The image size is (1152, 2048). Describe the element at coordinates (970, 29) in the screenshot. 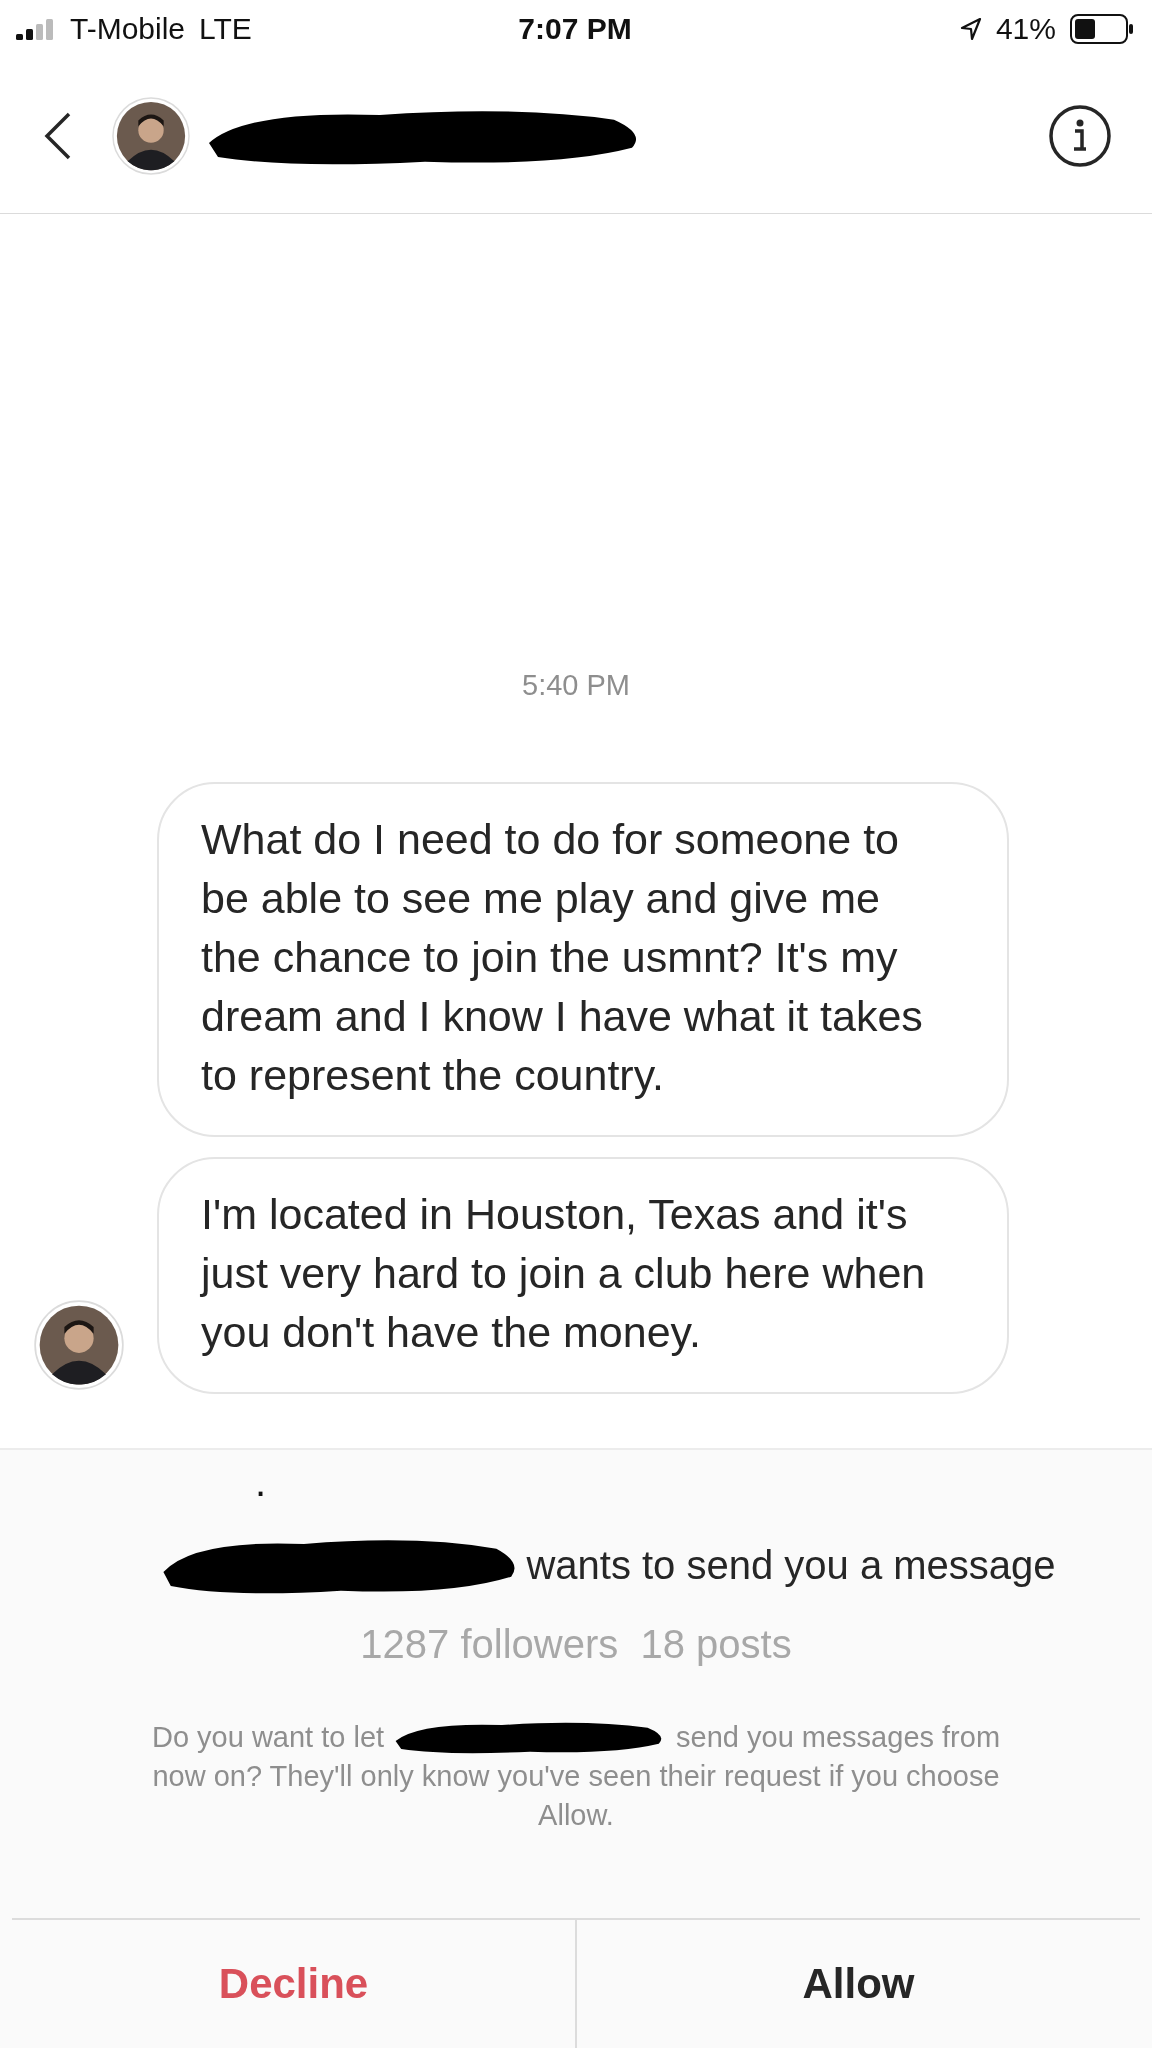

I see `location-icon` at that location.